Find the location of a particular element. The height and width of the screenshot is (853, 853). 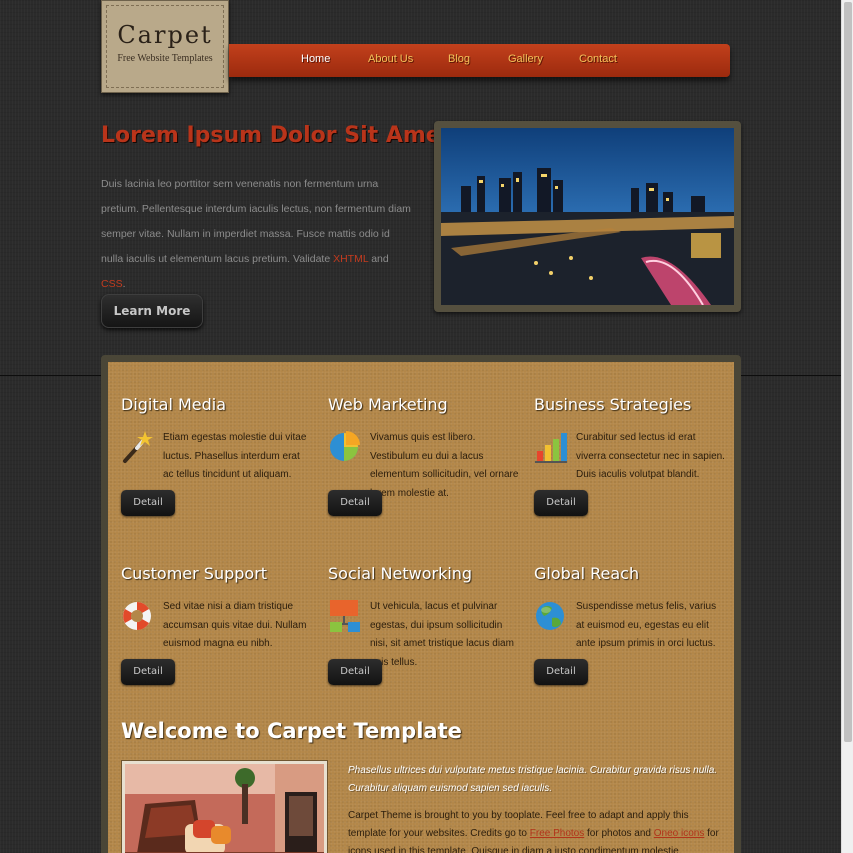

nav-gallery: Gallery is located at coordinates (525, 59).